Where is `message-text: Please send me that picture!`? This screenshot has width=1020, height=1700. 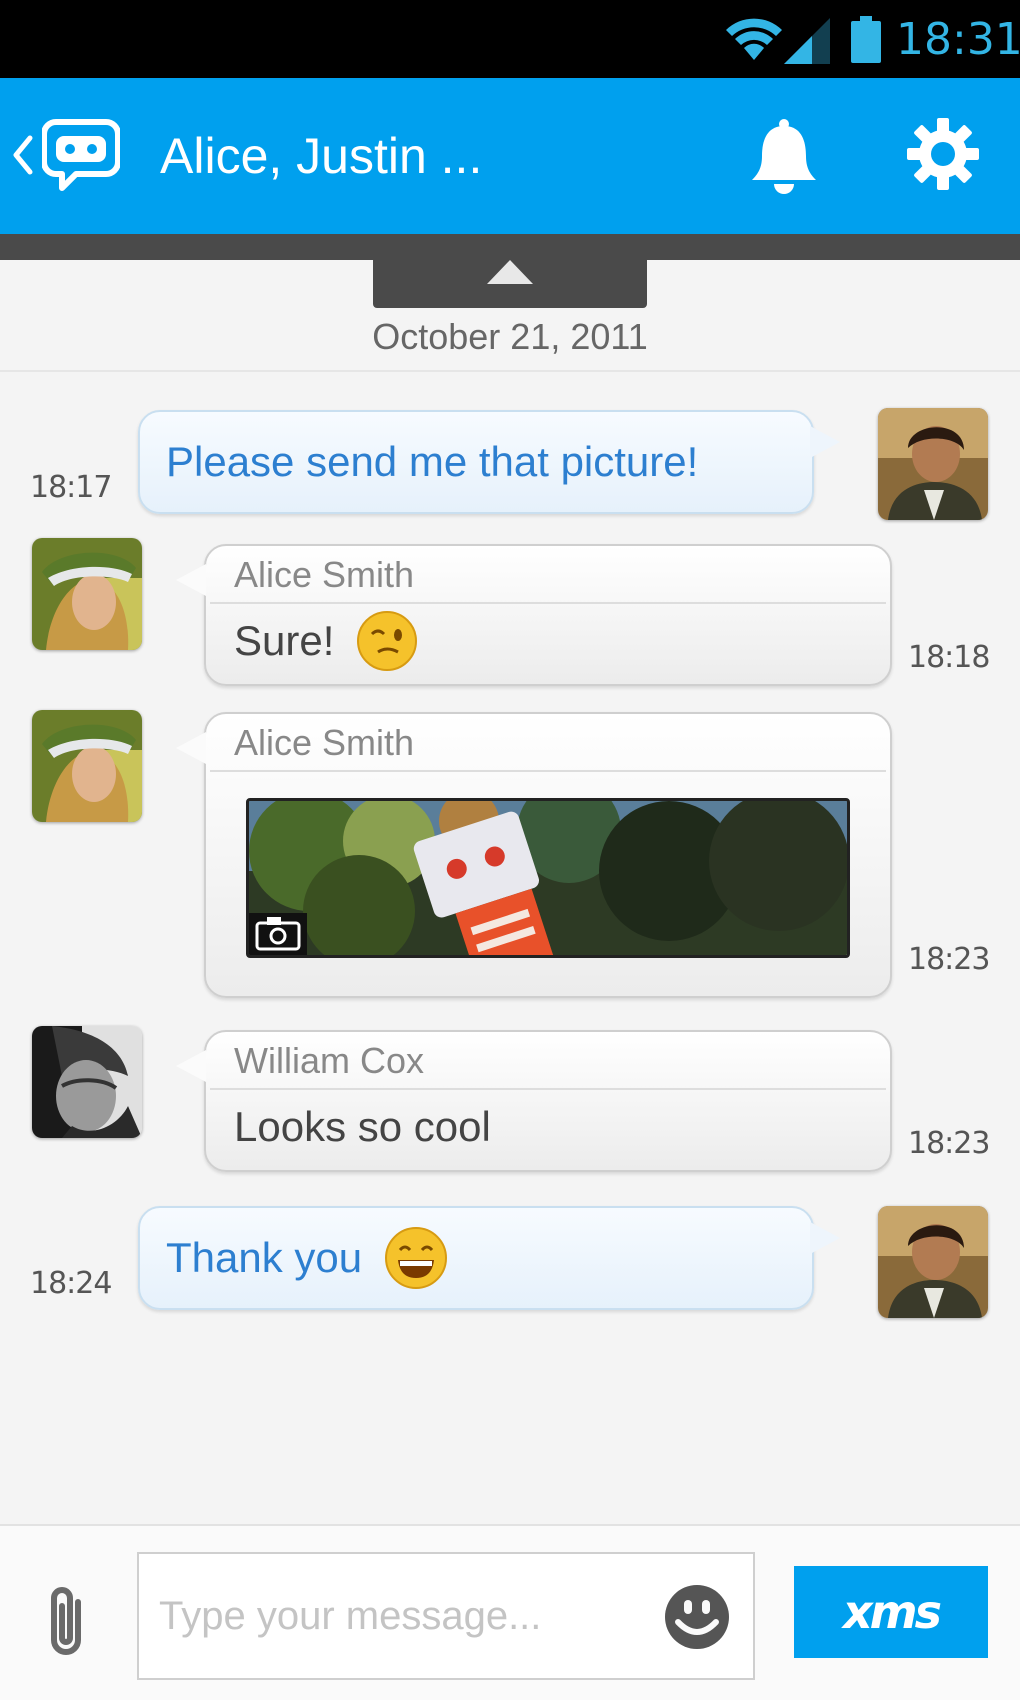
message-text: Please send me that picture! is located at coordinates (432, 461).